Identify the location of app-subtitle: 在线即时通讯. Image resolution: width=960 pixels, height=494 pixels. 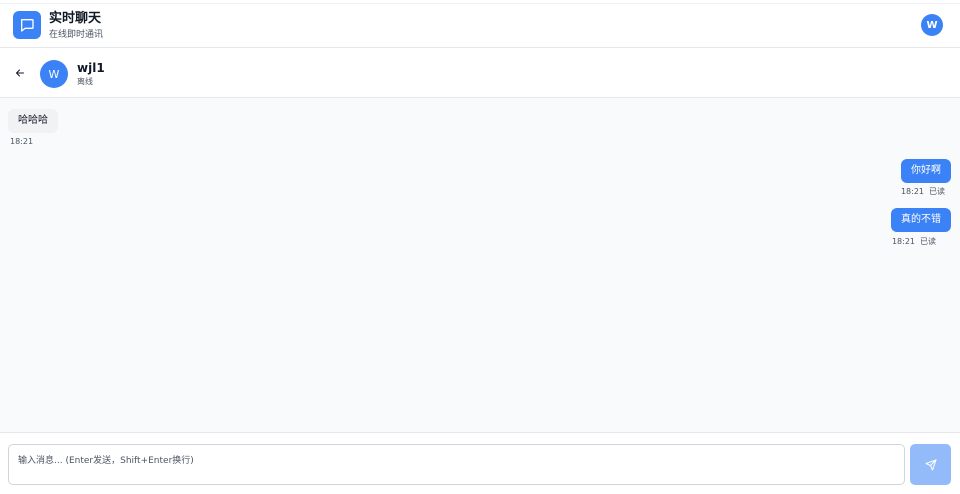
(76, 35).